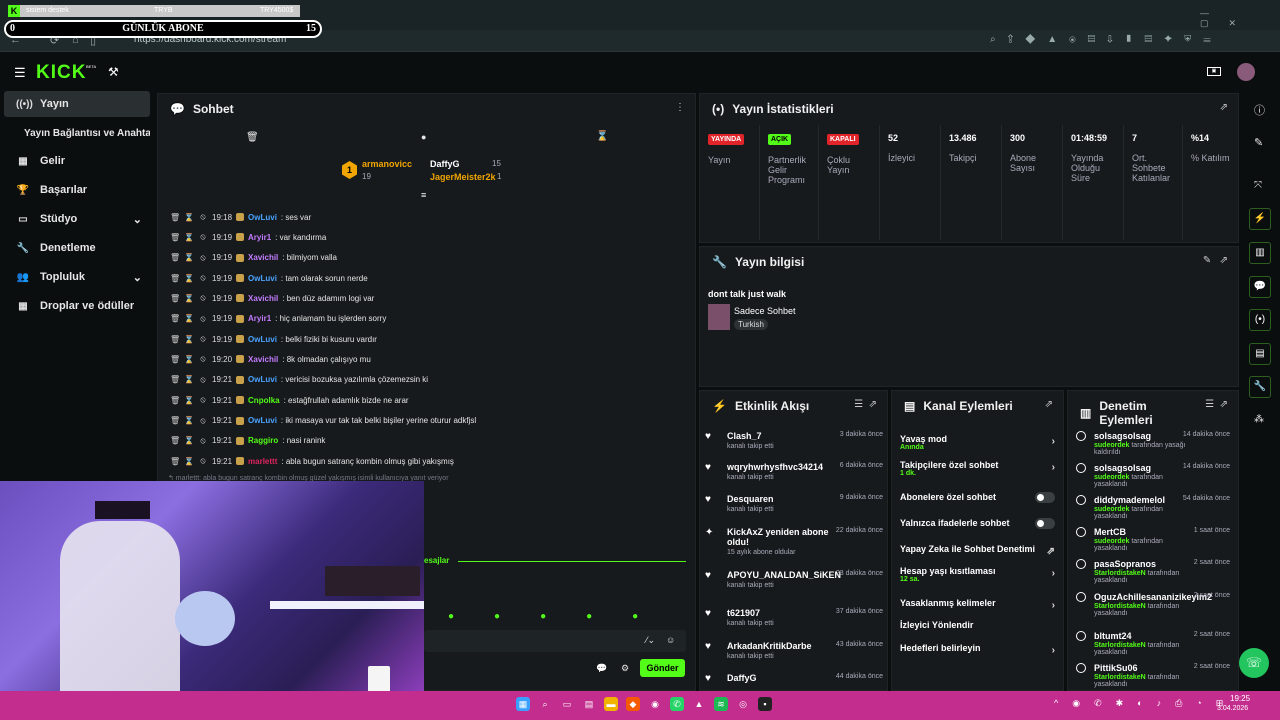 The width and height of the screenshot is (1280, 720). I want to click on wrench-icon: 🔧, so click(1260, 387).